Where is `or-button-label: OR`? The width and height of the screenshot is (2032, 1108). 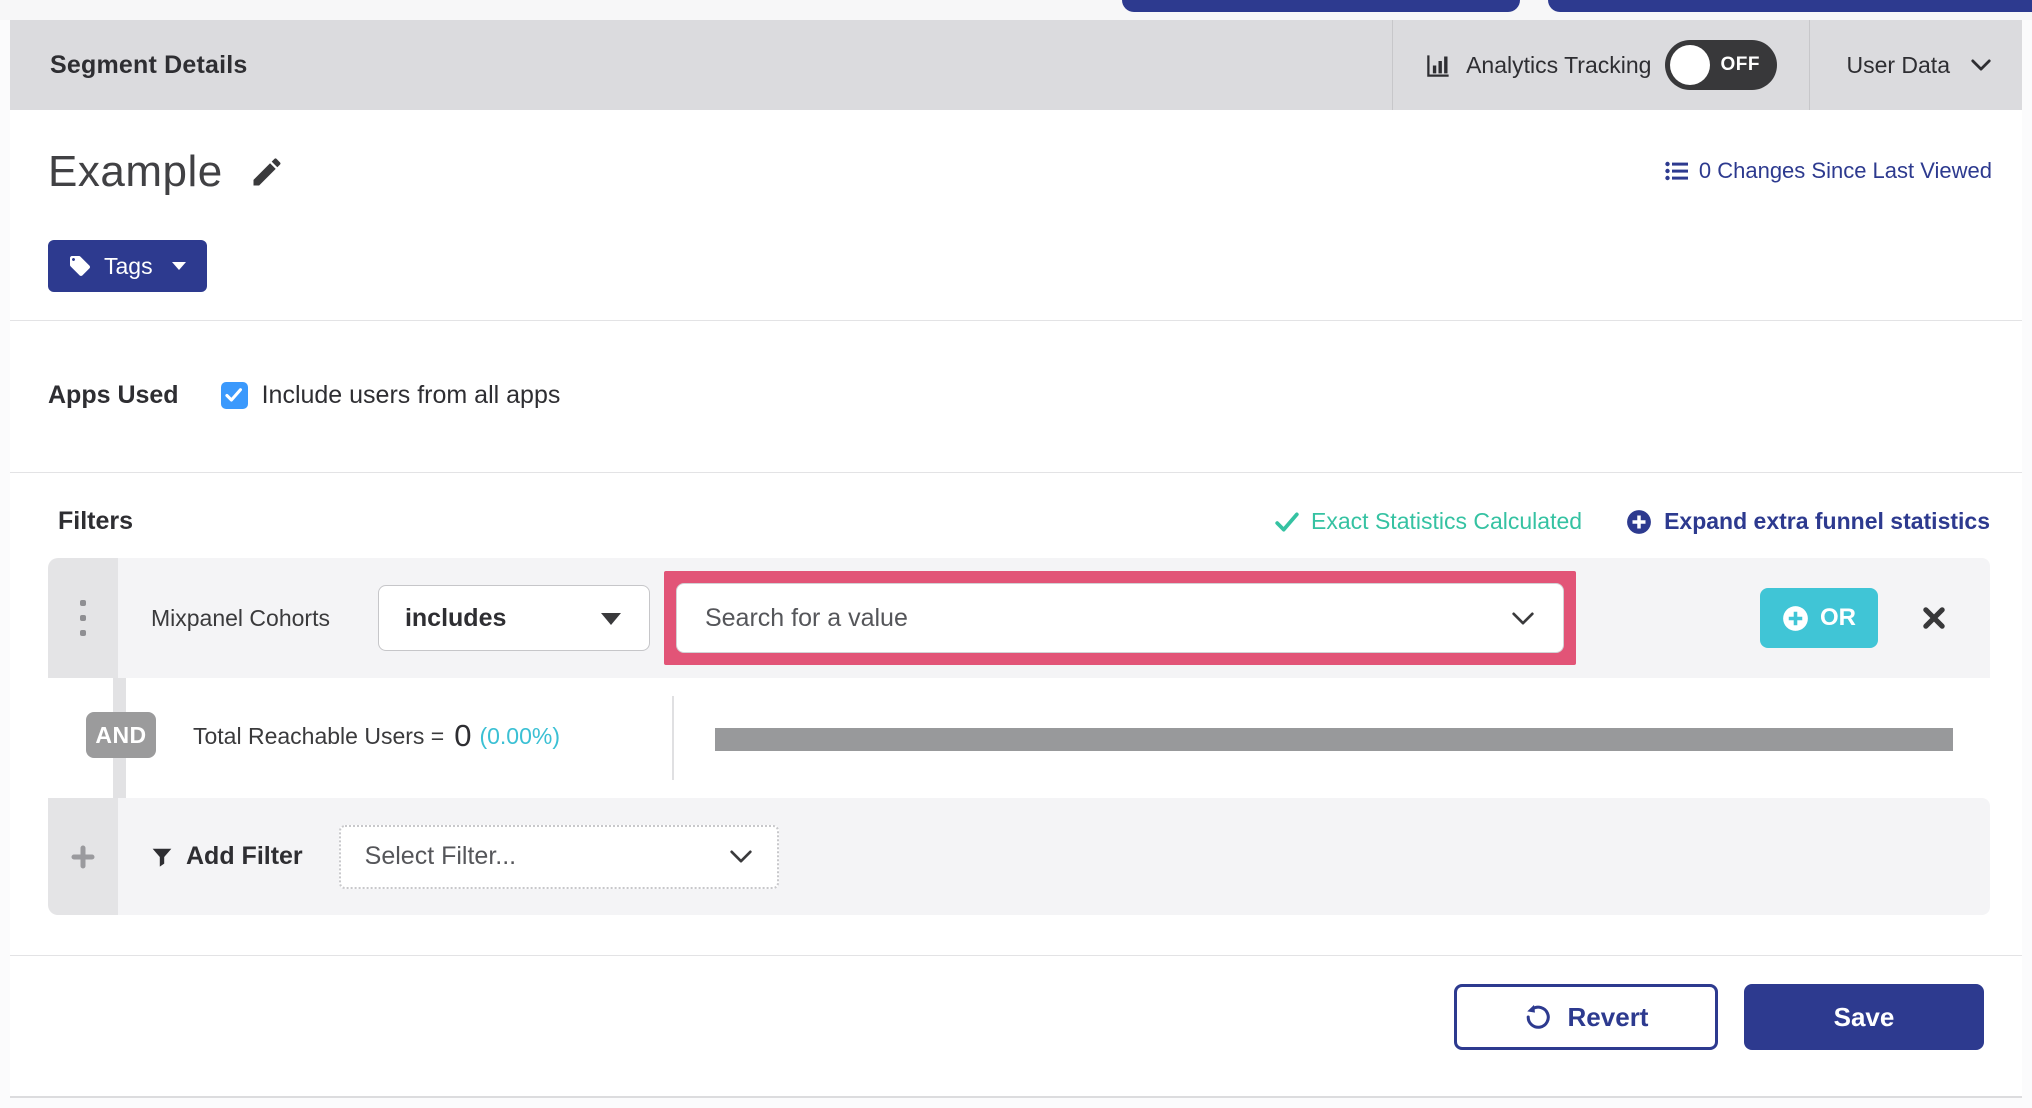 or-button-label: OR is located at coordinates (1838, 617).